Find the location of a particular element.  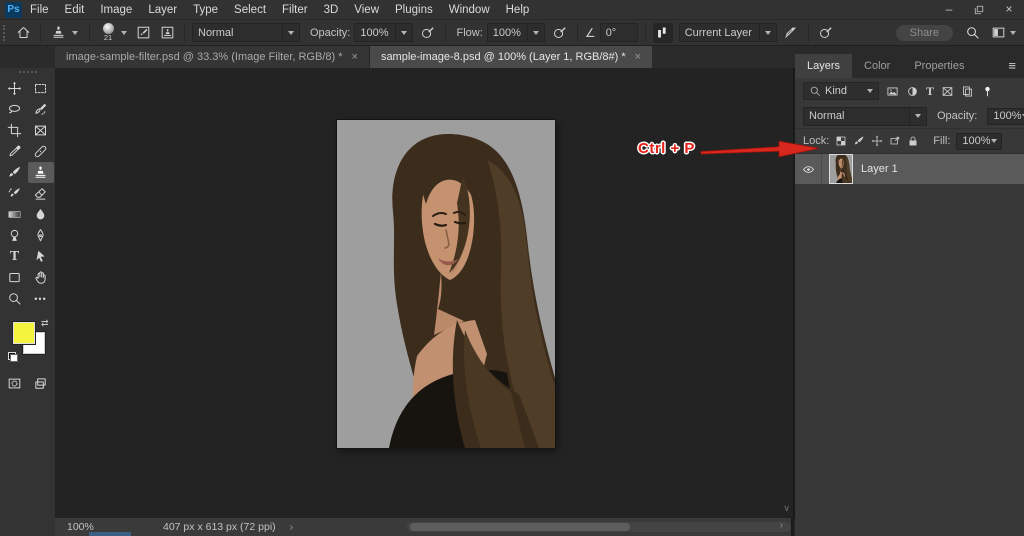

flow-select: 100% is located at coordinates (515, 32).